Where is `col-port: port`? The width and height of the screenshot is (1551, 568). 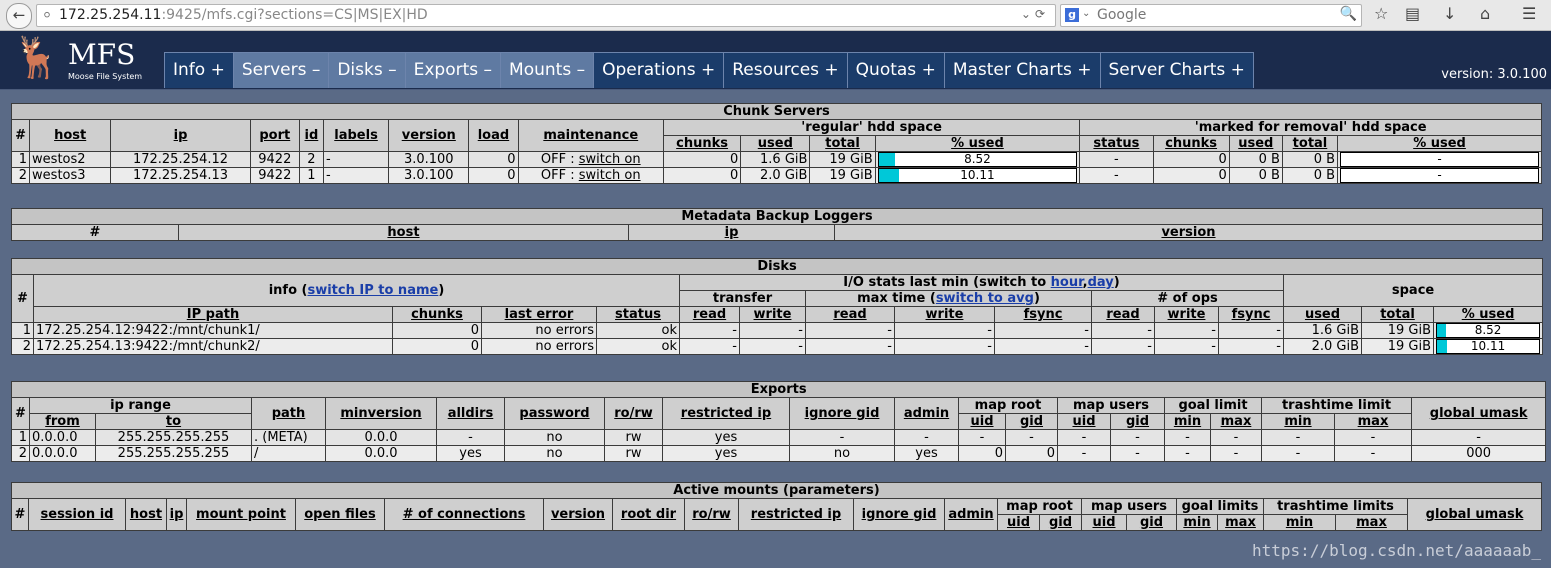
col-port: port is located at coordinates (274, 135).